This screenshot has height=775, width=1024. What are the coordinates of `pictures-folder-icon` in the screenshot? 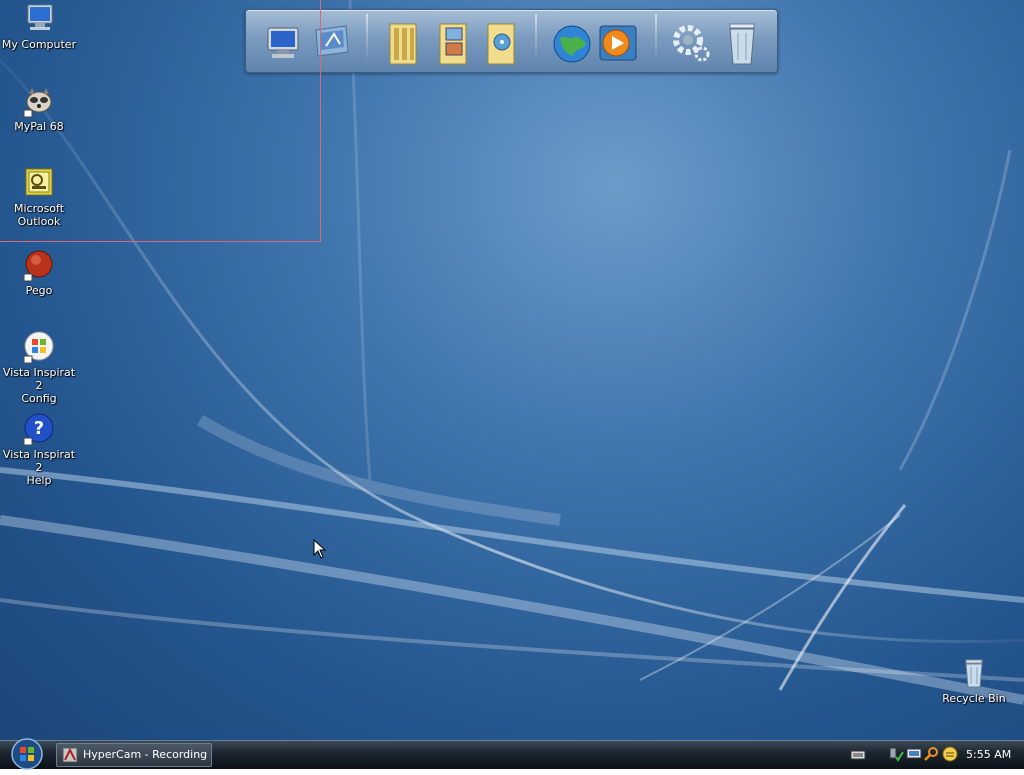 It's located at (453, 44).